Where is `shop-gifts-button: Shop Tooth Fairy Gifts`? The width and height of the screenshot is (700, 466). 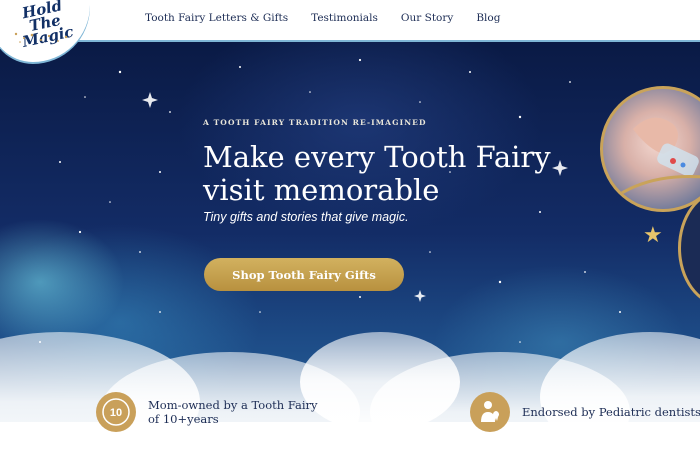
shop-gifts-button: Shop Tooth Fairy Gifts is located at coordinates (304, 274).